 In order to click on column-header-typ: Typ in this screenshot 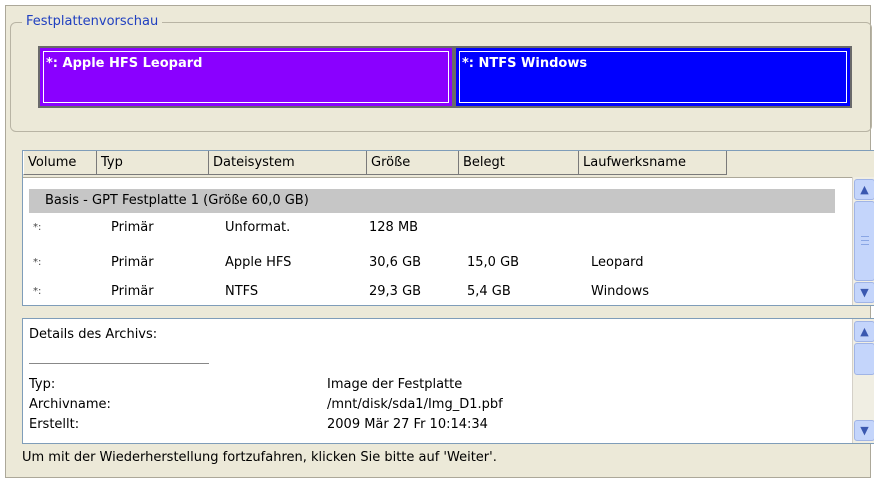, I will do `click(153, 163)`.